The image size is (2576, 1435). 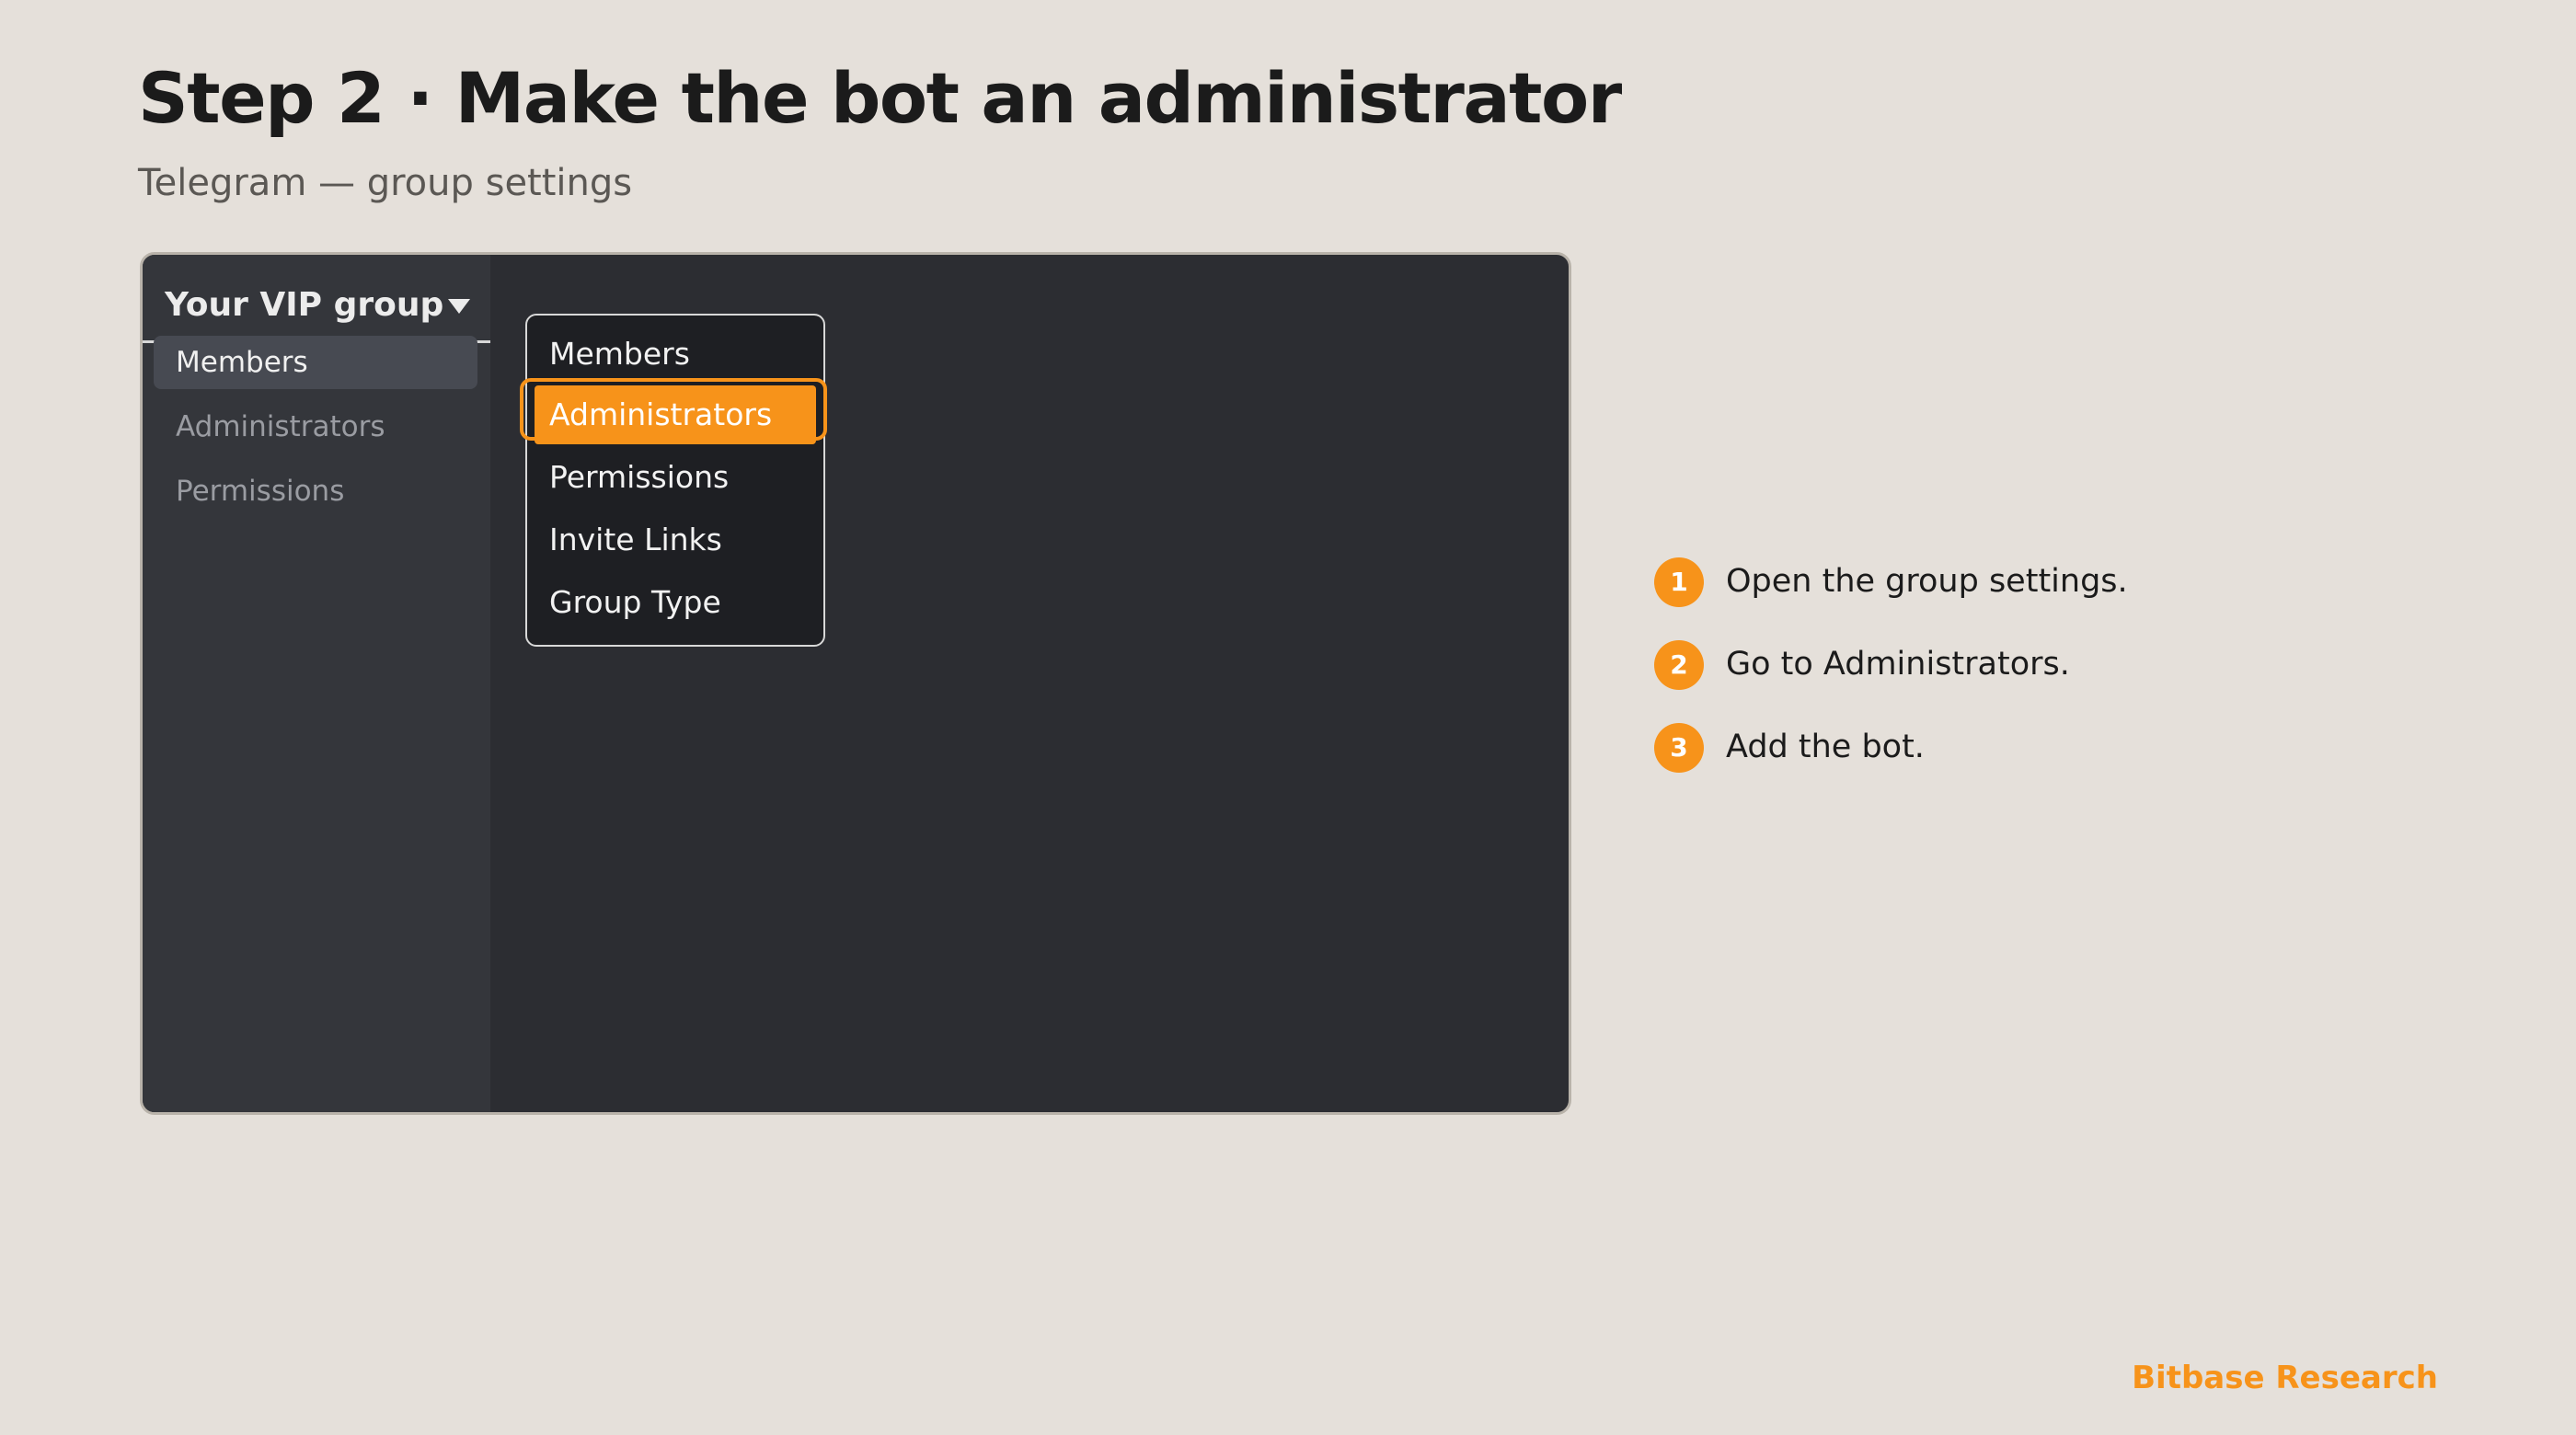 What do you see at coordinates (1927, 581) in the screenshot?
I see `step-text: Open the group settings.` at bounding box center [1927, 581].